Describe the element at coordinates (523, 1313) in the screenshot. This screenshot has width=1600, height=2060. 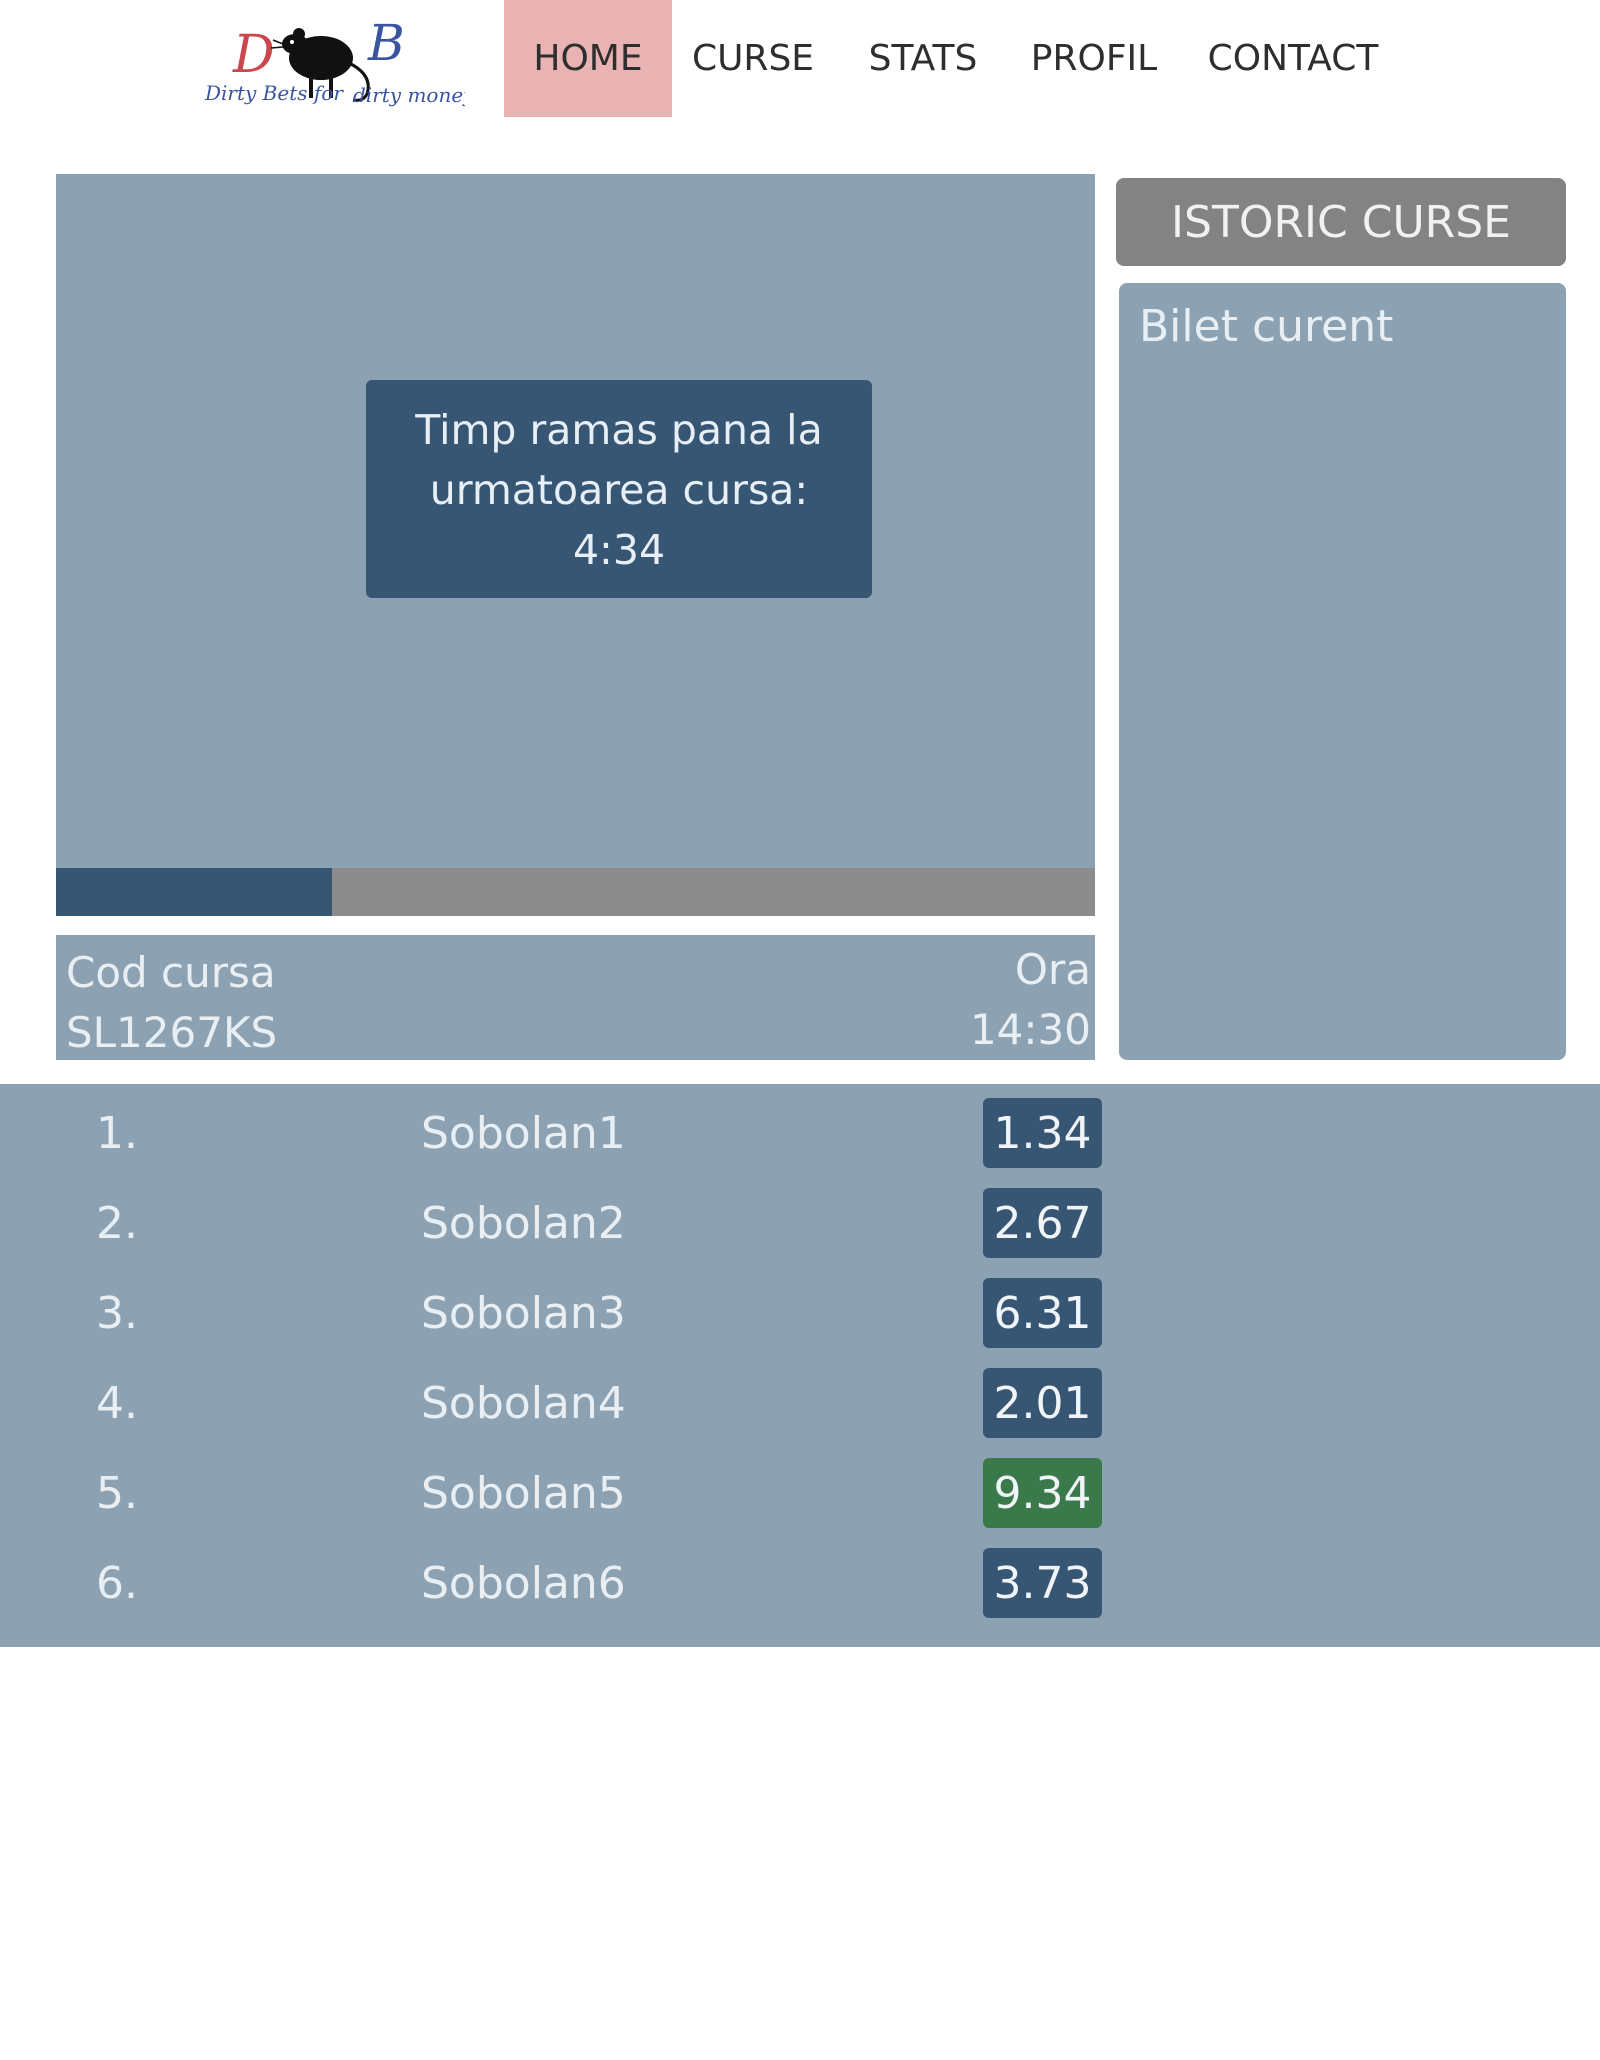
I see `rat-name: Sobolan3` at that location.